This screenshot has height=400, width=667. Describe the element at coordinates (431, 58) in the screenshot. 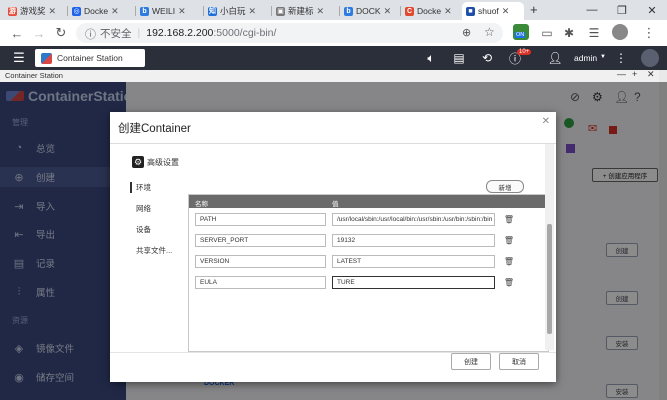

I see `speaker-icon: 🔈︎` at that location.